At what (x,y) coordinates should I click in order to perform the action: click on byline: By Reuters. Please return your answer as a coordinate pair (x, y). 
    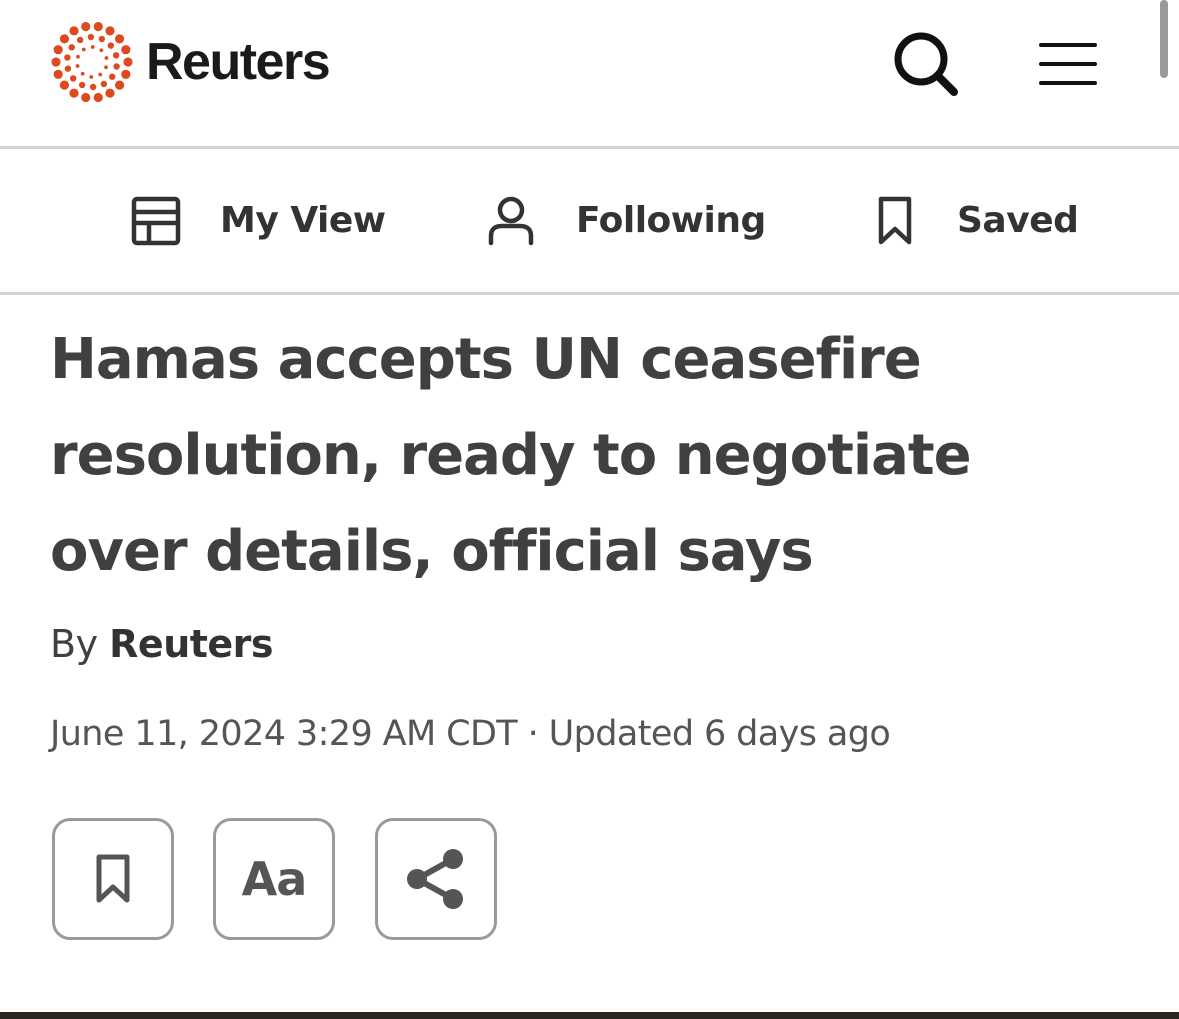
    Looking at the image, I should click on (162, 644).